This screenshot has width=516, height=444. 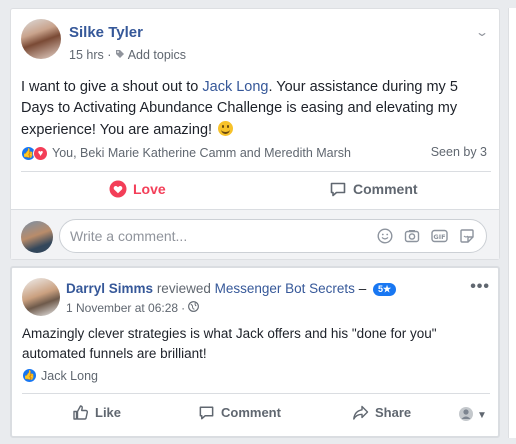 I want to click on seen-by-count: Seen by 3, so click(x=459, y=152).